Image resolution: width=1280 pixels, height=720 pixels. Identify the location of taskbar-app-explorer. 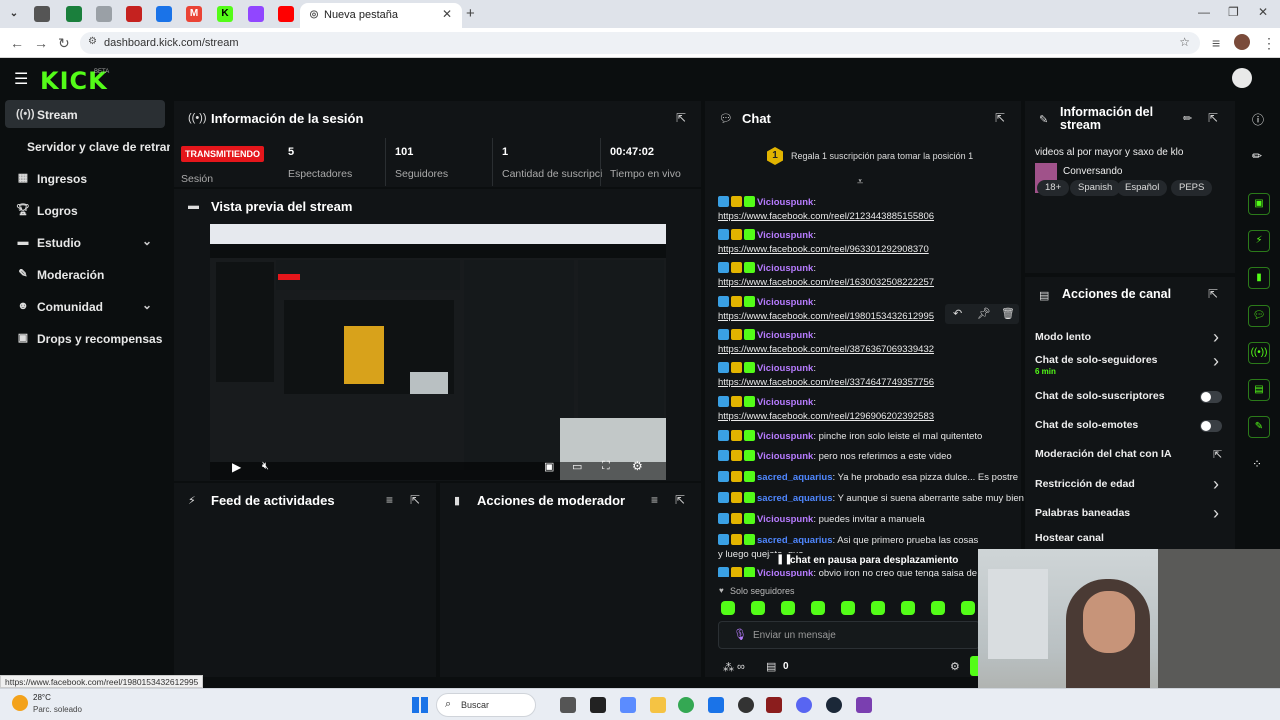
(658, 705).